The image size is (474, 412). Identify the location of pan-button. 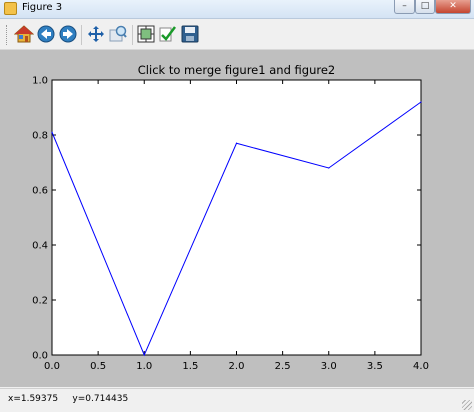
(96, 34).